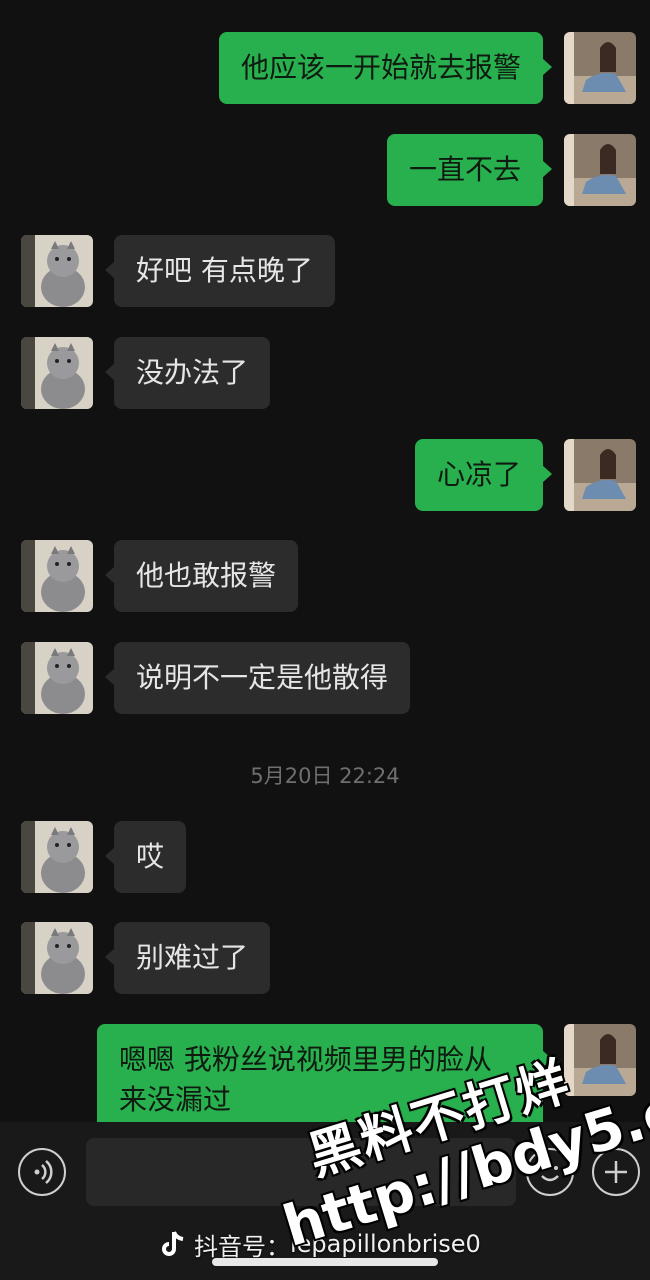  What do you see at coordinates (201, 576) in the screenshot?
I see `message-bubble-them: 他也敢报警` at bounding box center [201, 576].